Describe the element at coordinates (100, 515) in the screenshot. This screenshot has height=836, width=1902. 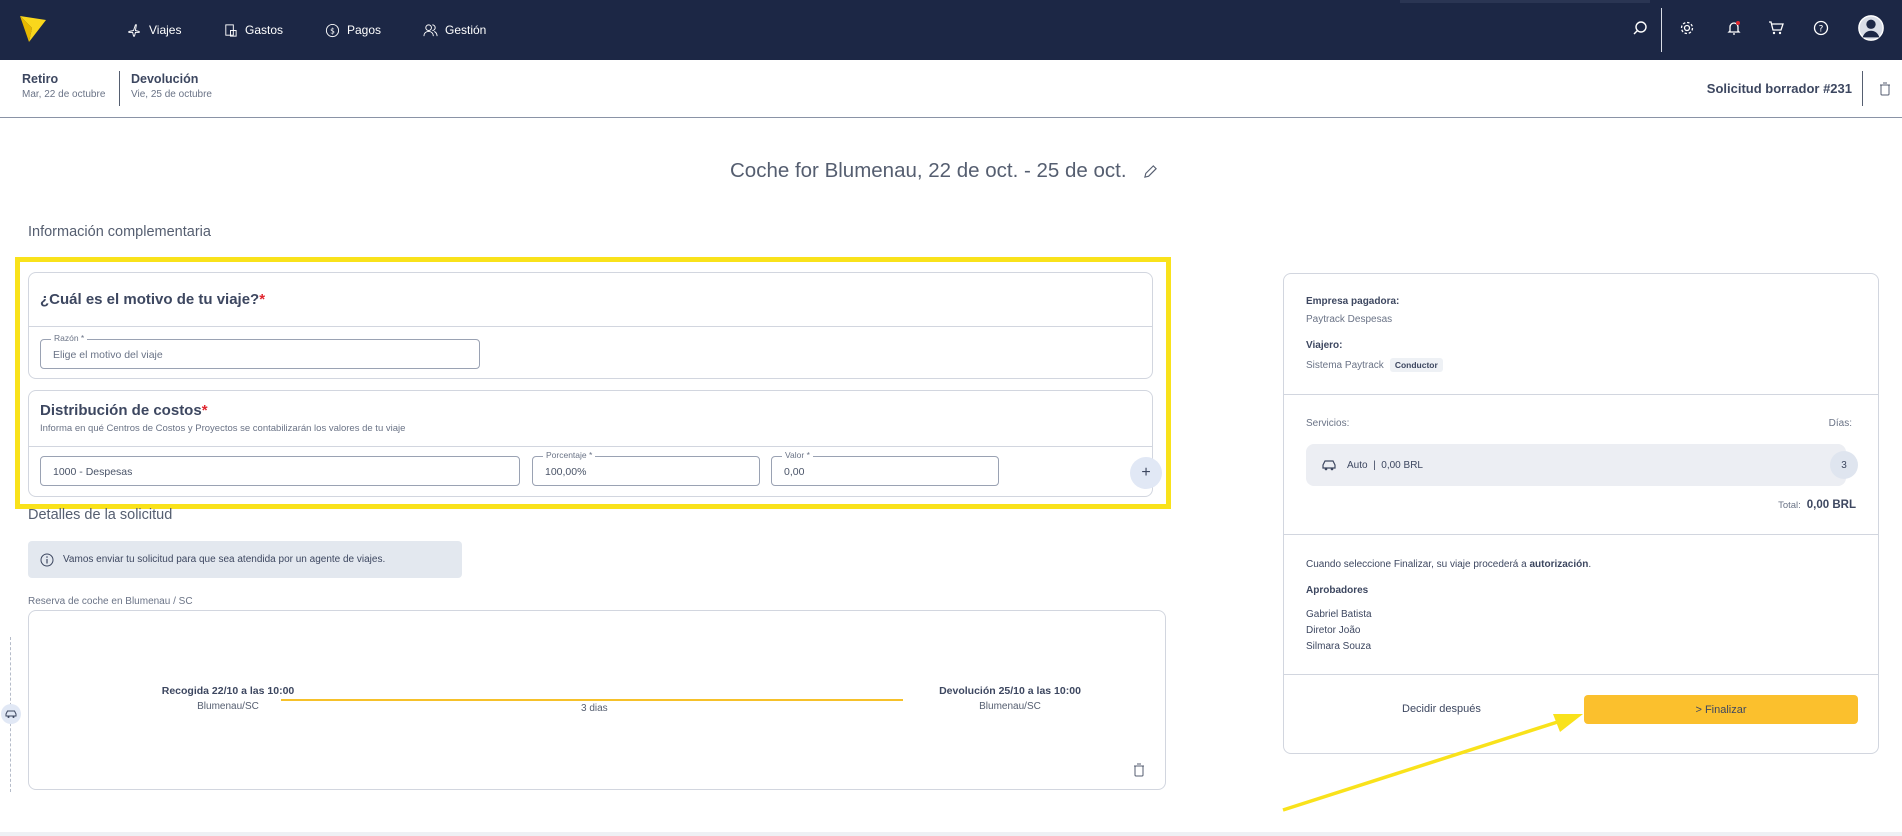
I see `section-details-heading: Detalles de la solicitud` at that location.